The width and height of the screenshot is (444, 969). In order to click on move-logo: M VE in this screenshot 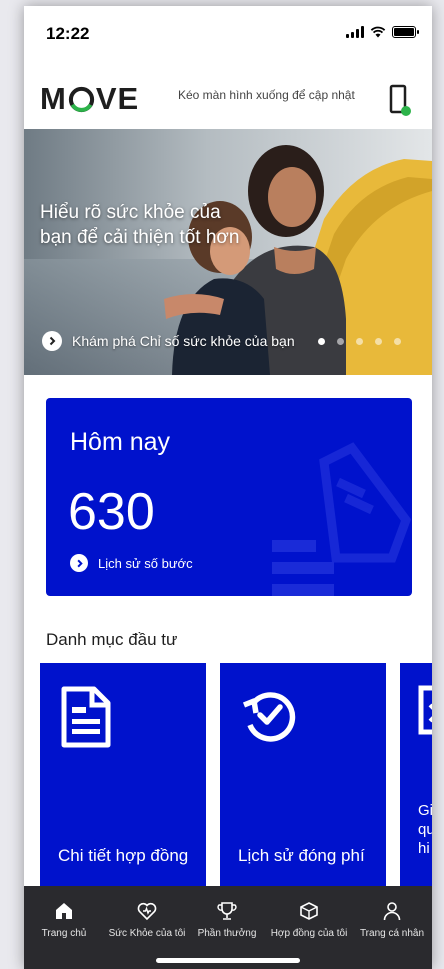, I will do `click(90, 98)`.